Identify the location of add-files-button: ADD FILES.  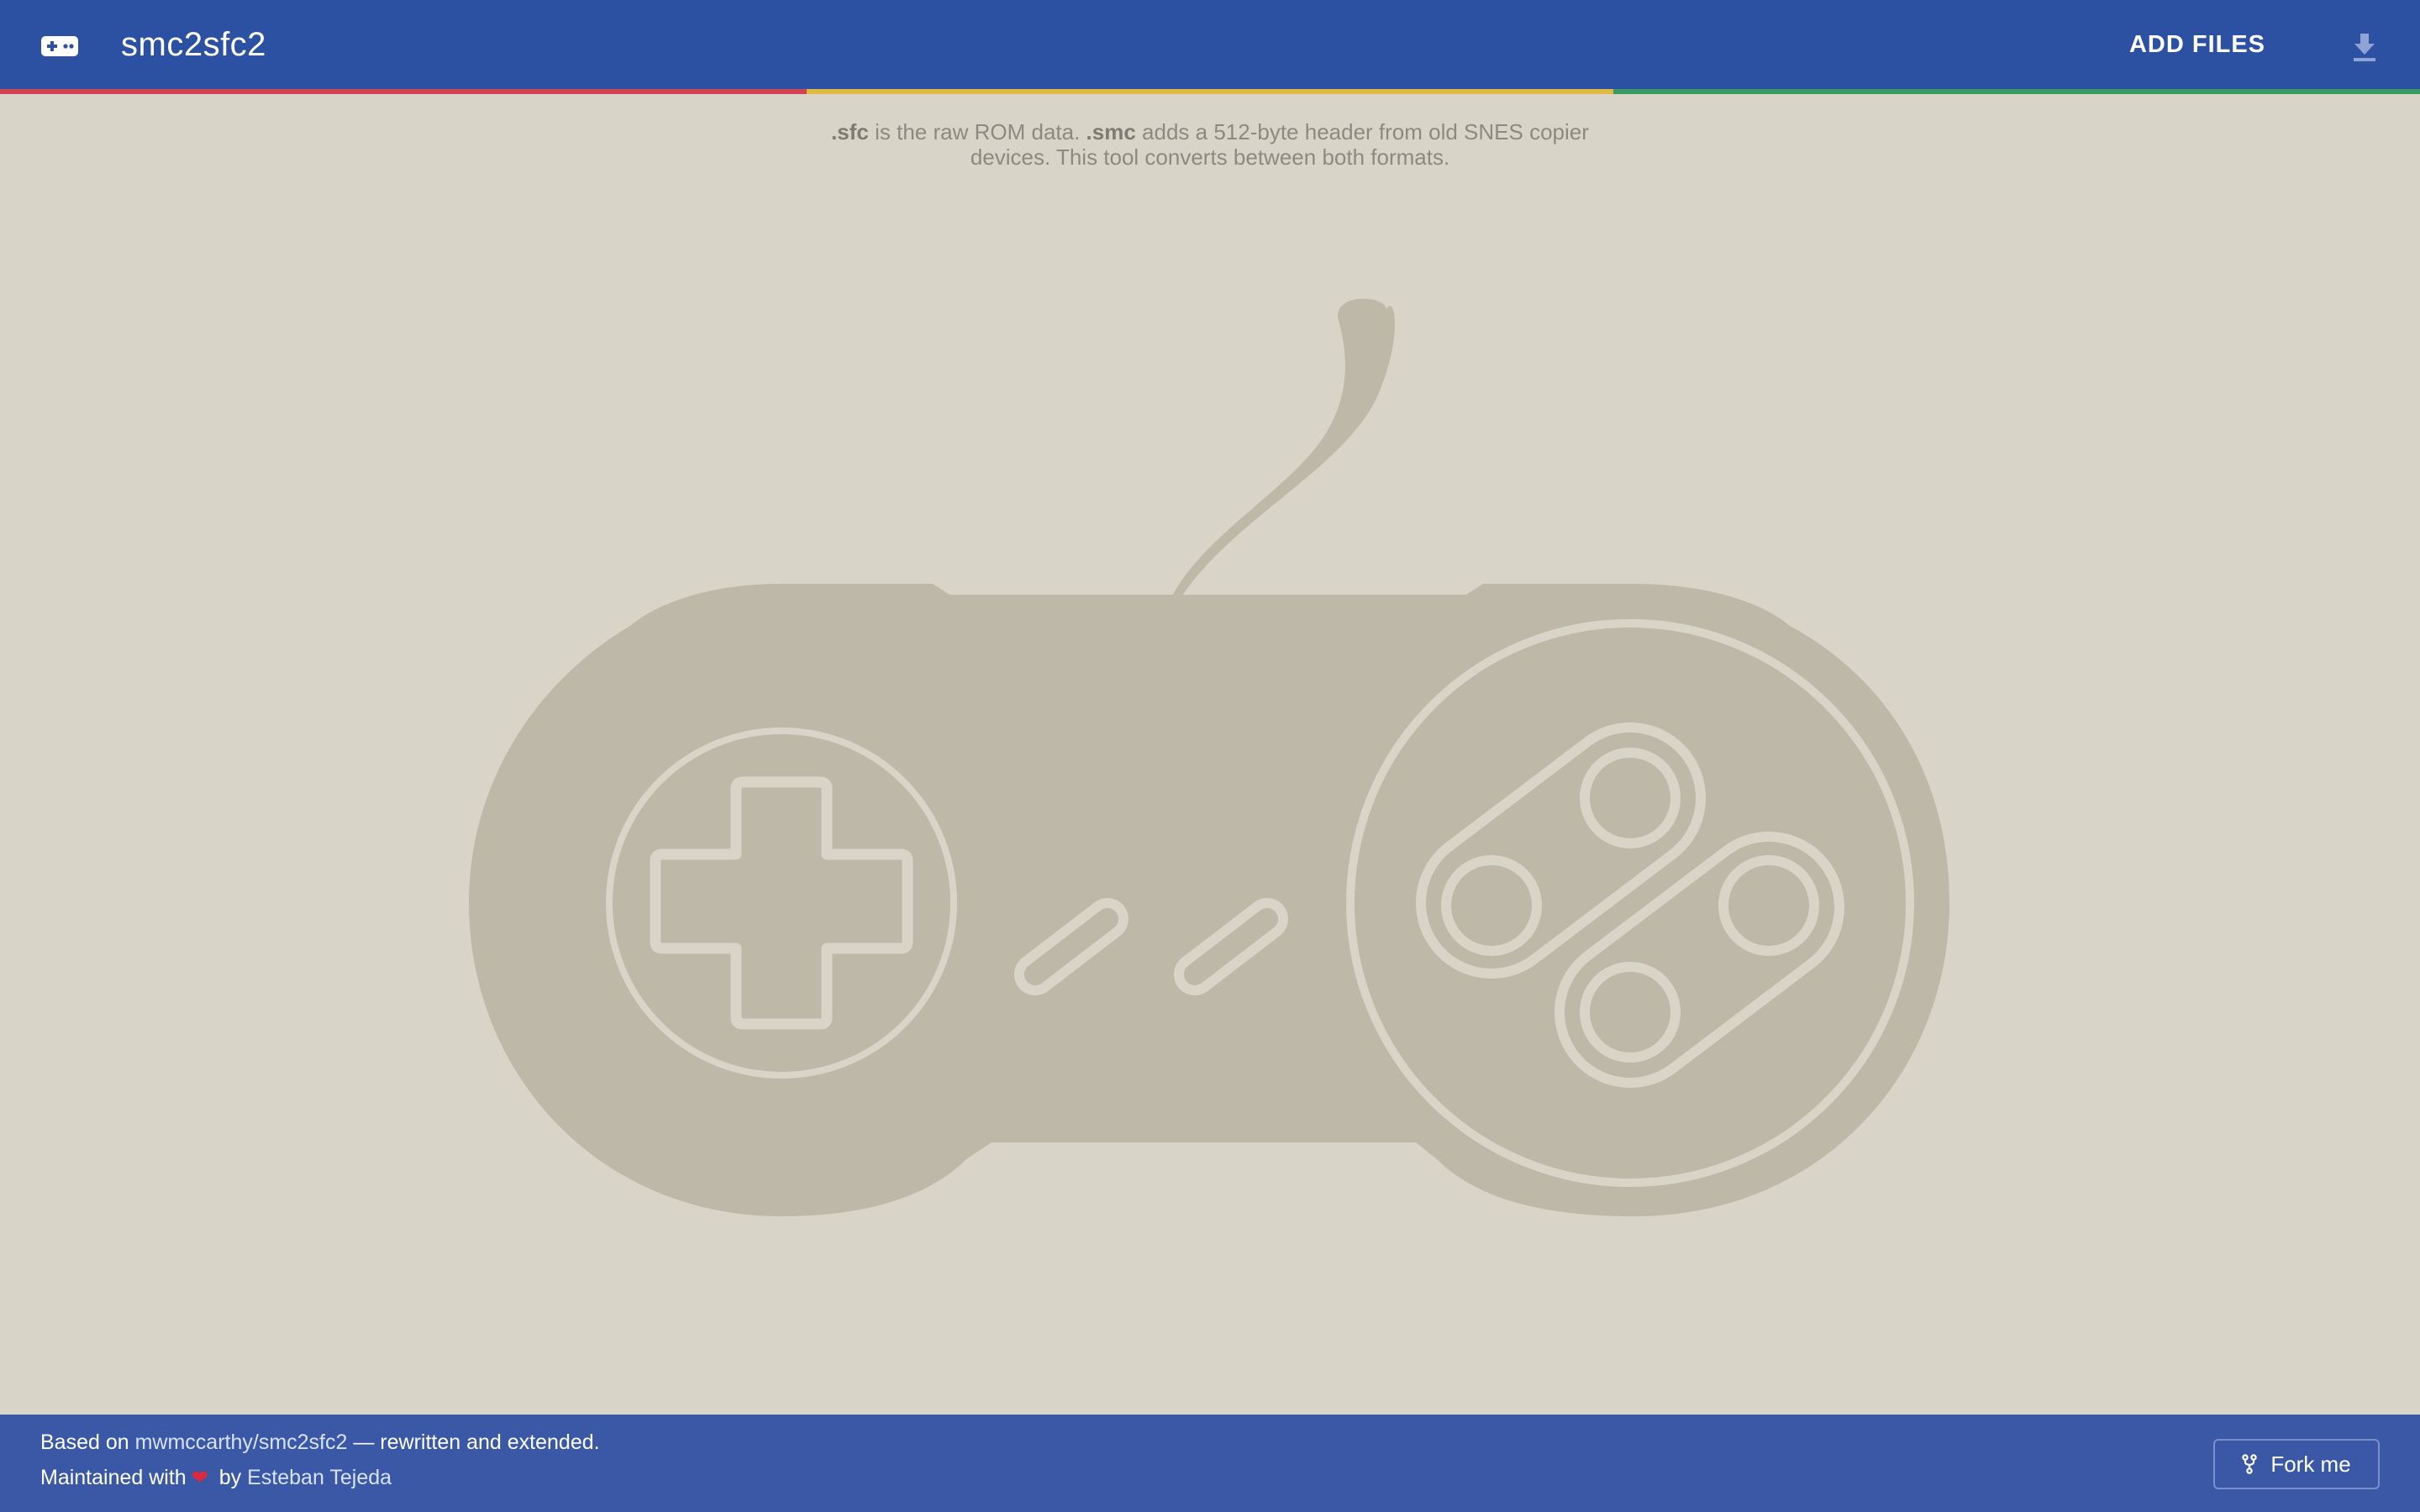
(2197, 44).